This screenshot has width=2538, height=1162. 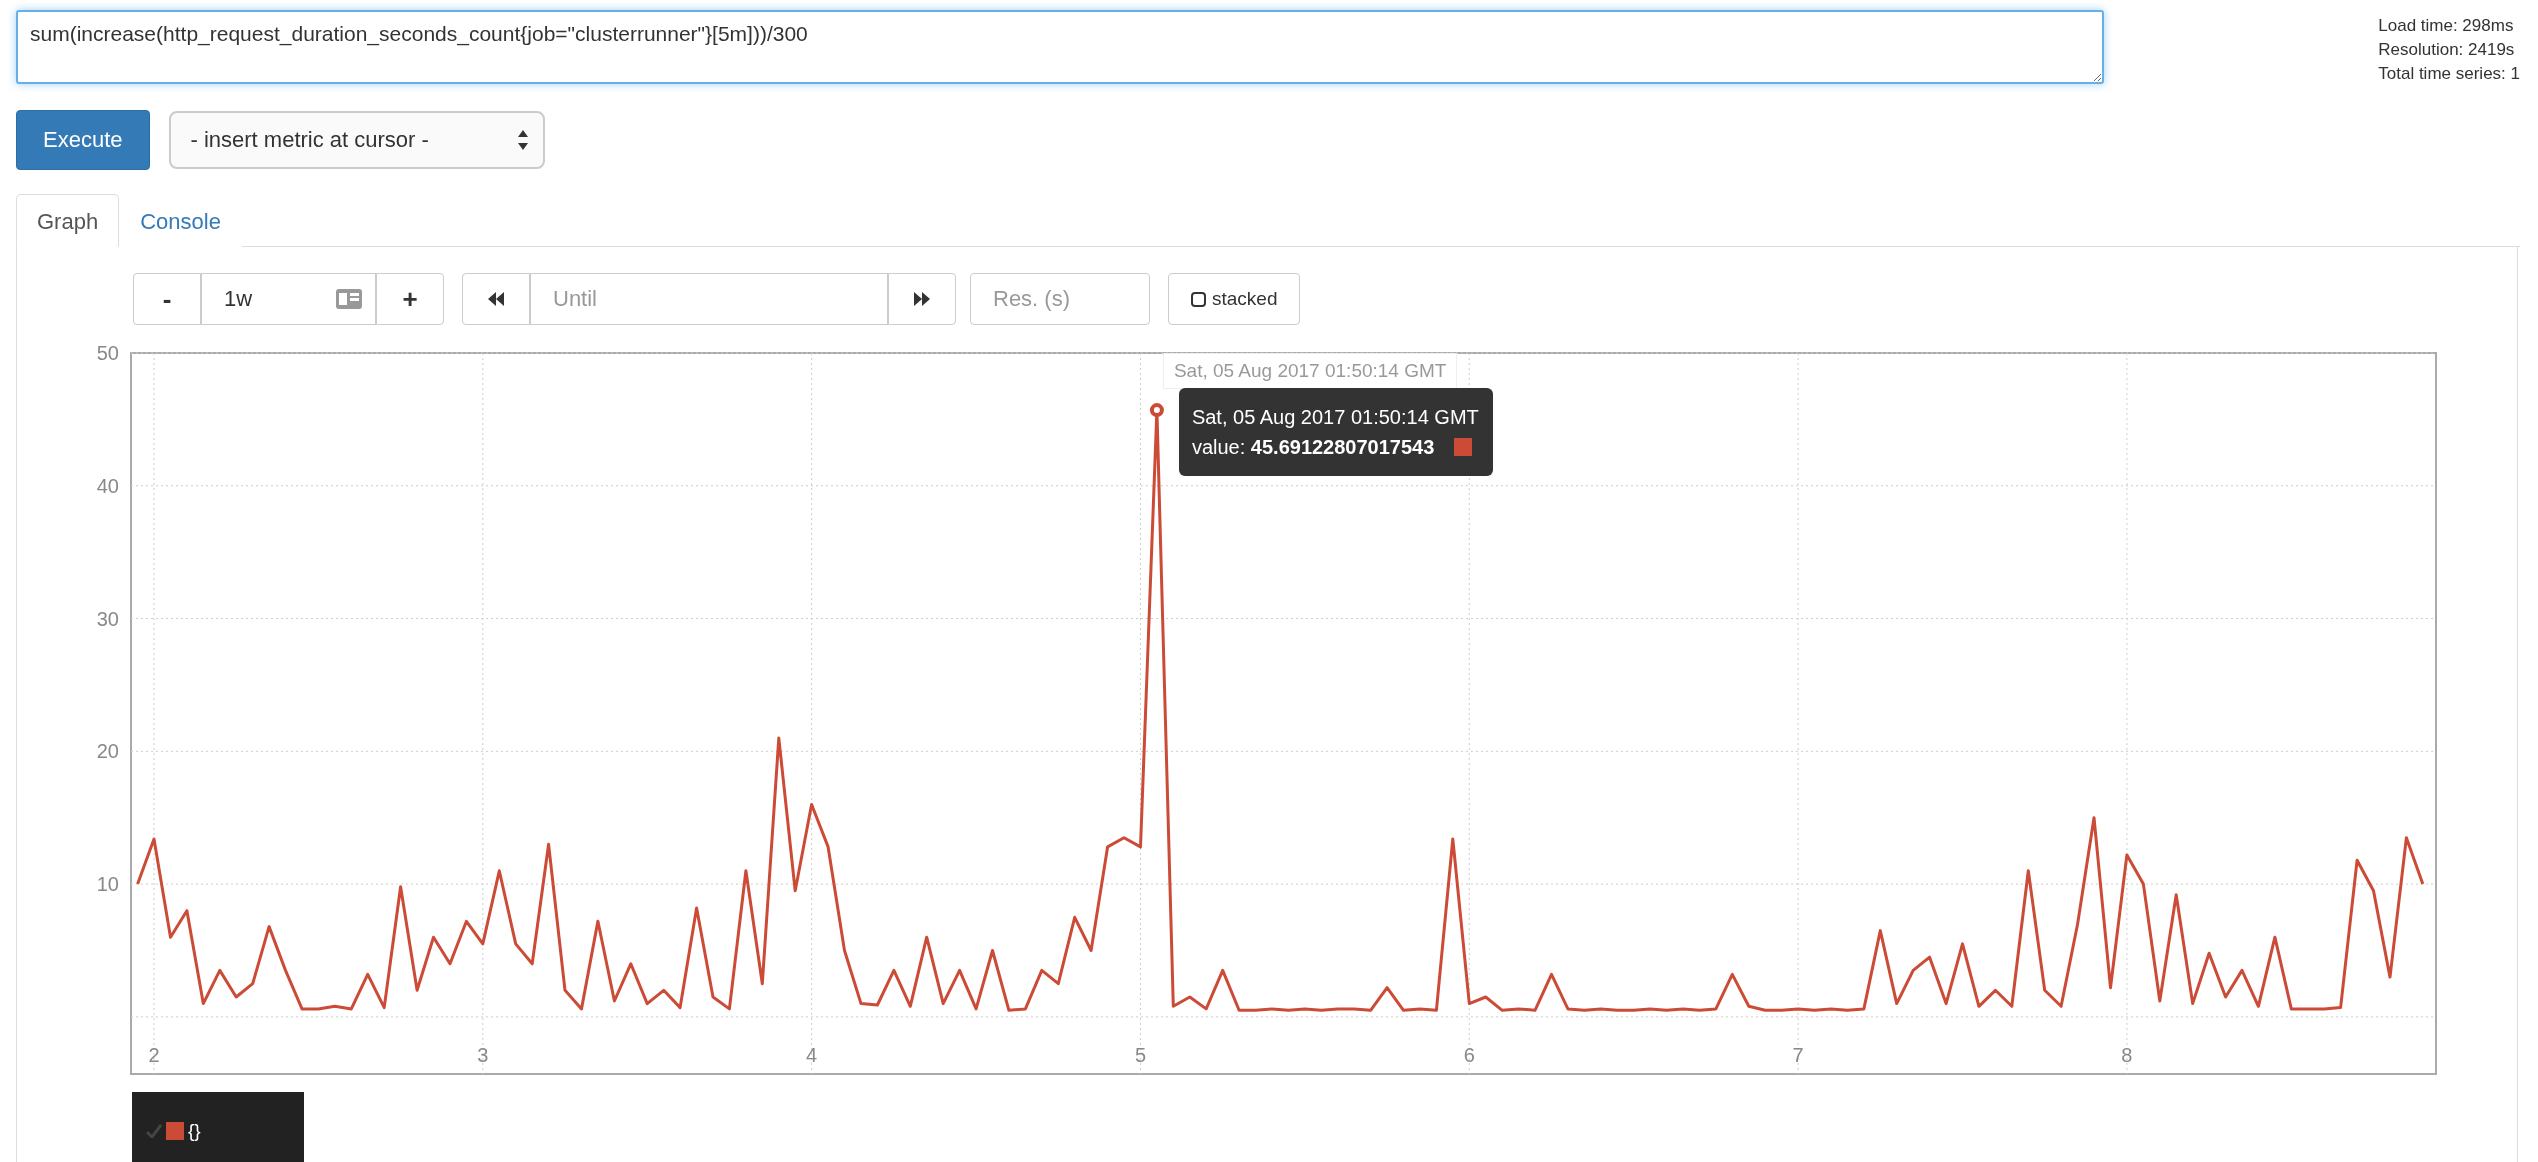 What do you see at coordinates (107, 618) in the screenshot?
I see `y-axis-label: 30` at bounding box center [107, 618].